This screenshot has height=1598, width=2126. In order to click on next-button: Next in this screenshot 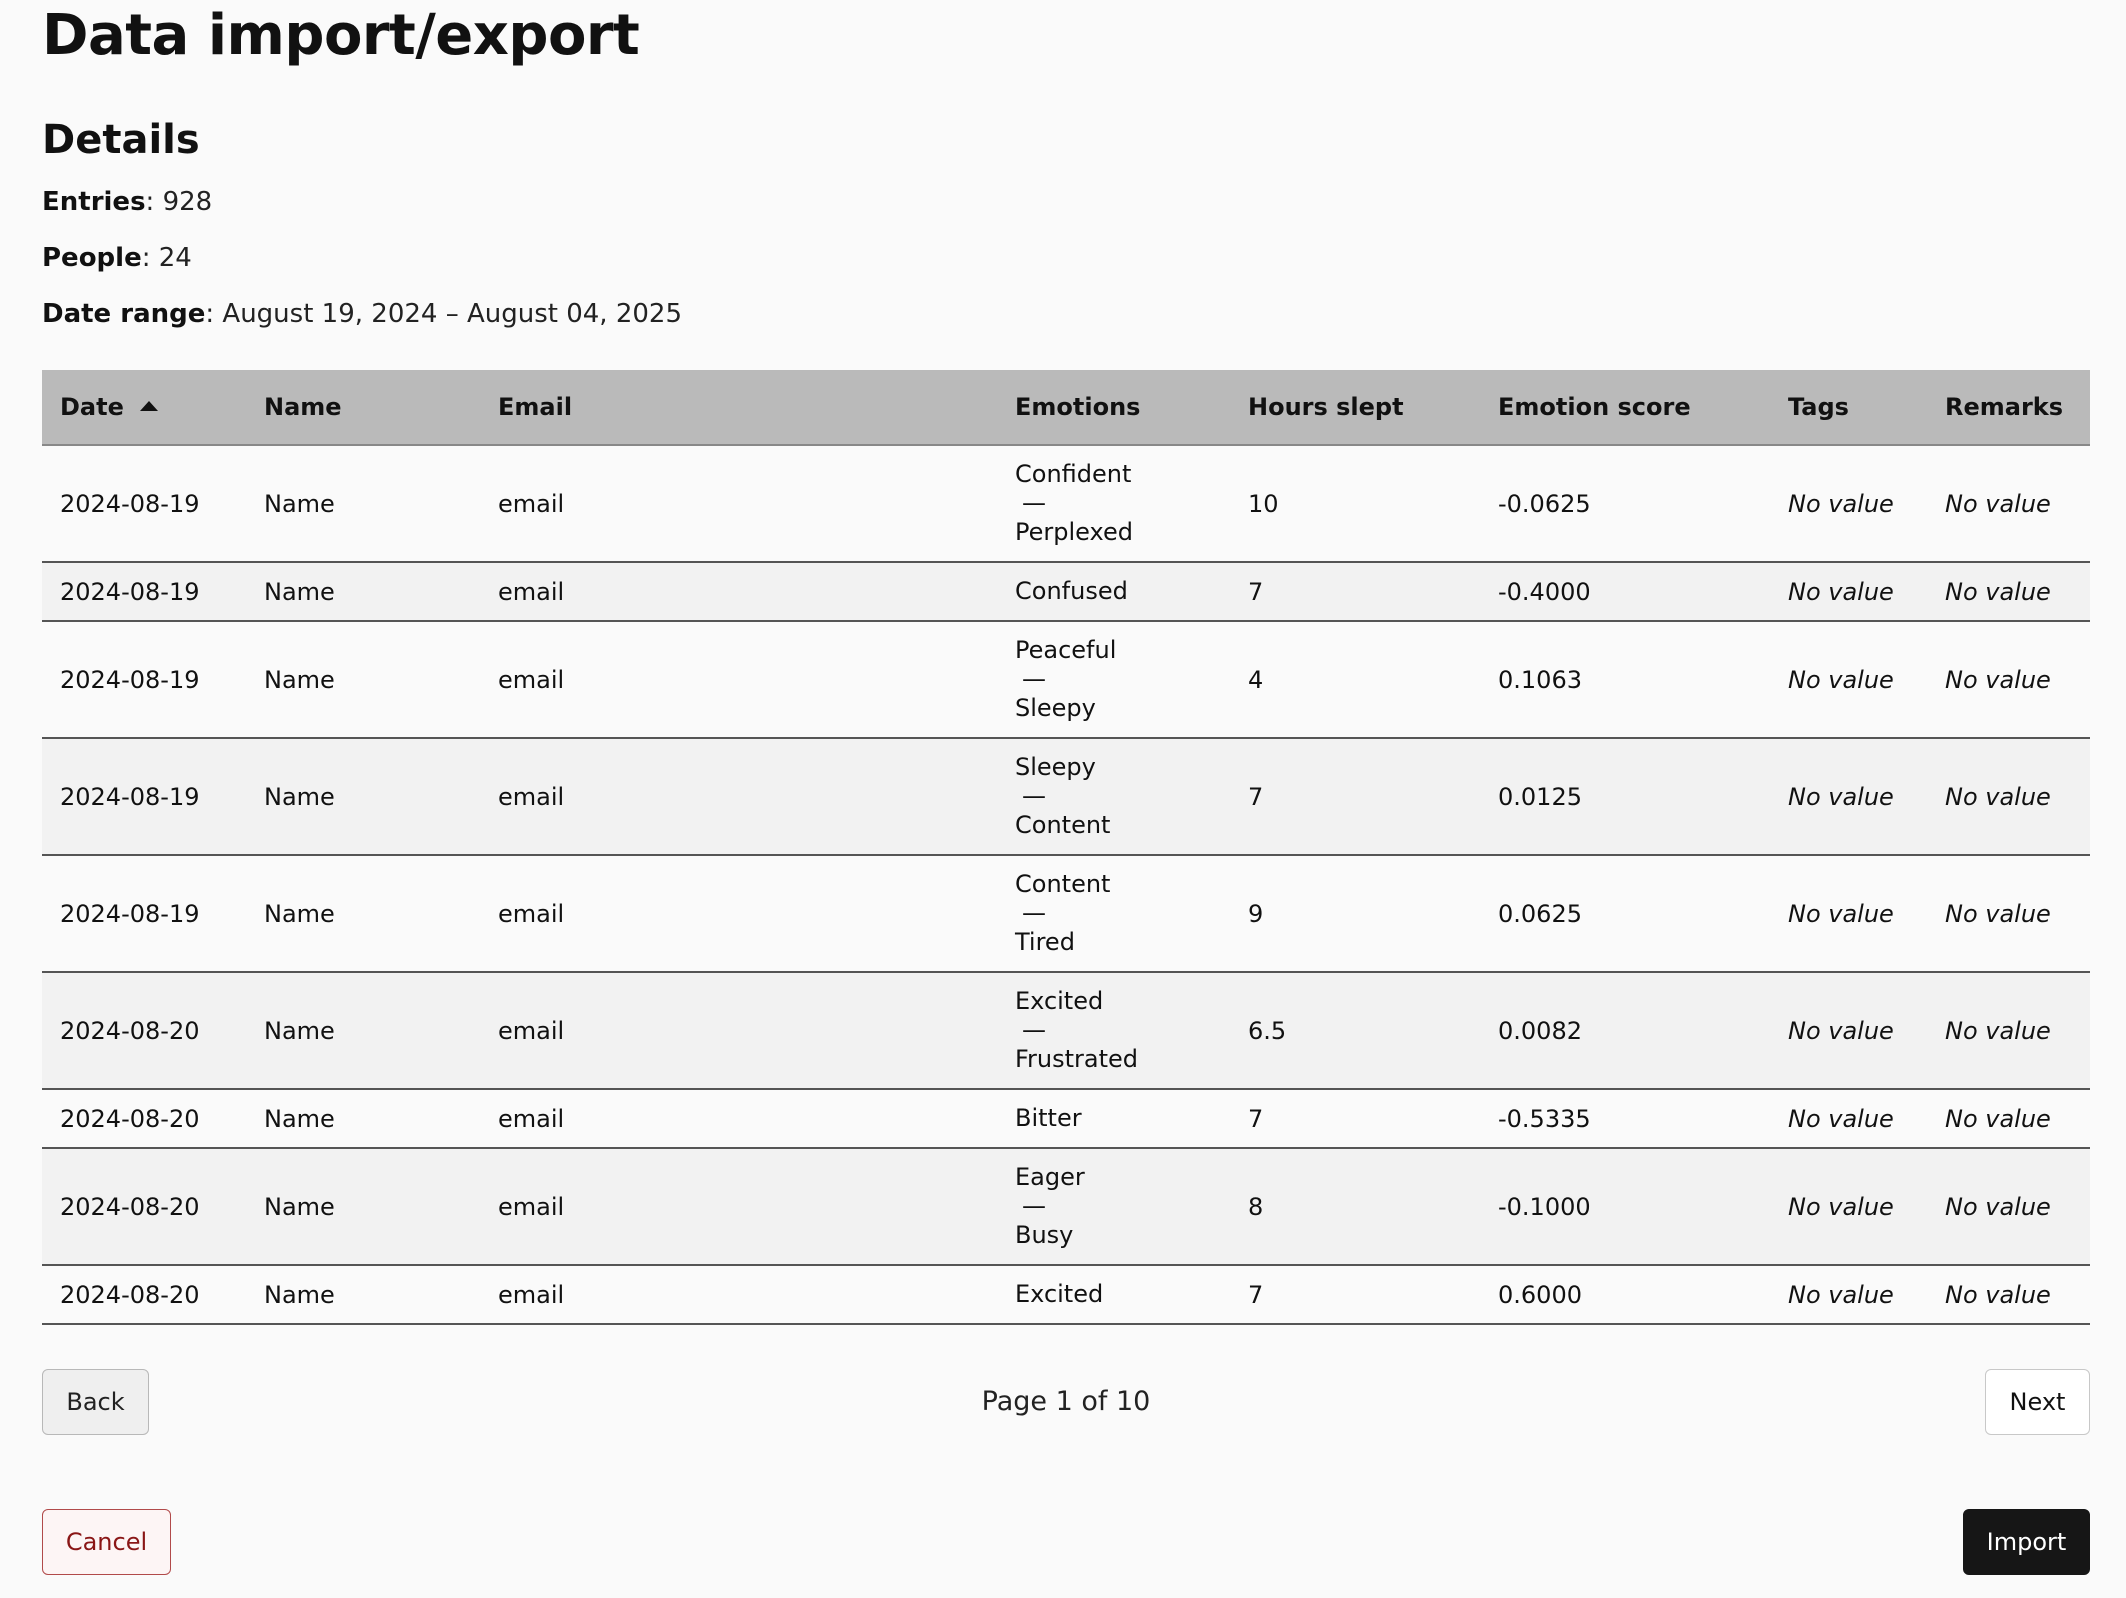, I will do `click(2037, 1402)`.